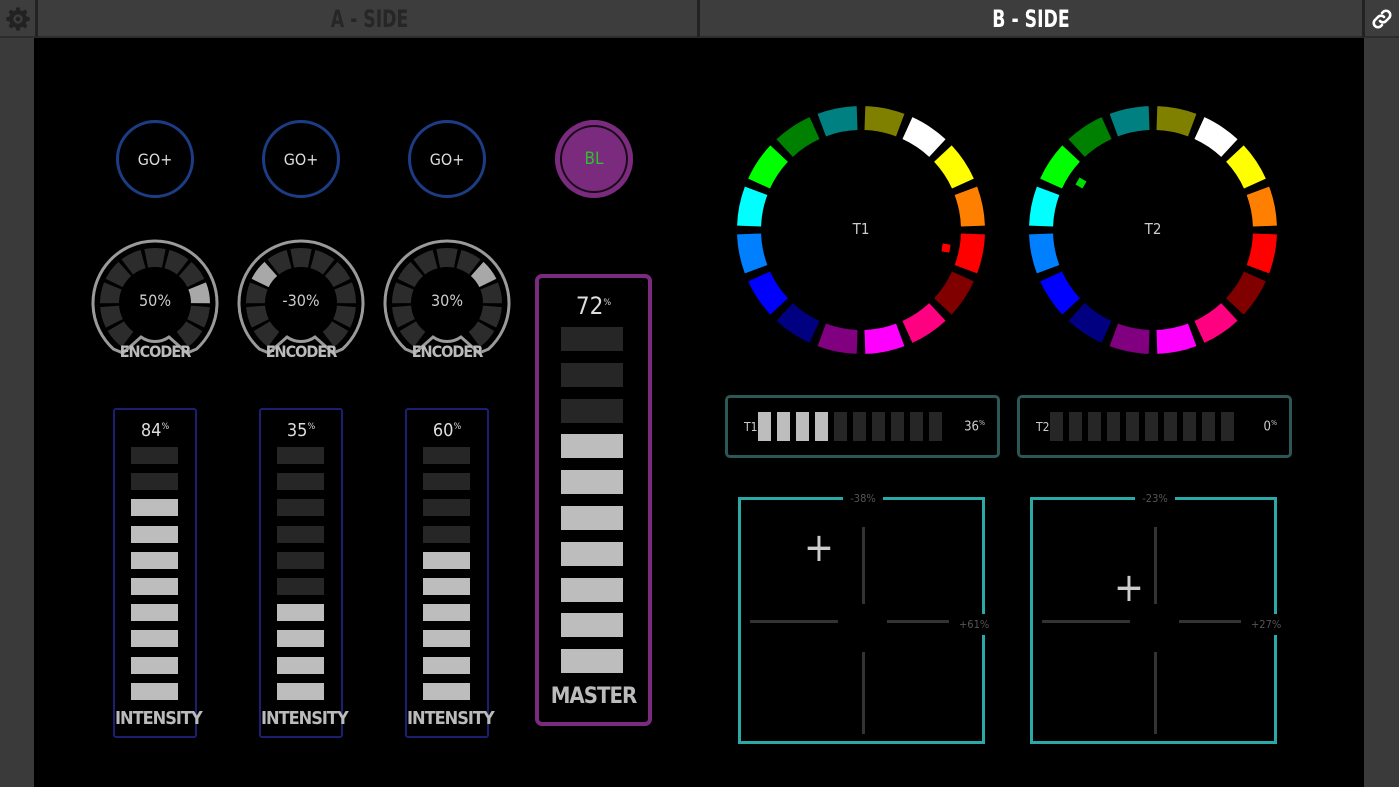  I want to click on fader-value: 84%, so click(155, 430).